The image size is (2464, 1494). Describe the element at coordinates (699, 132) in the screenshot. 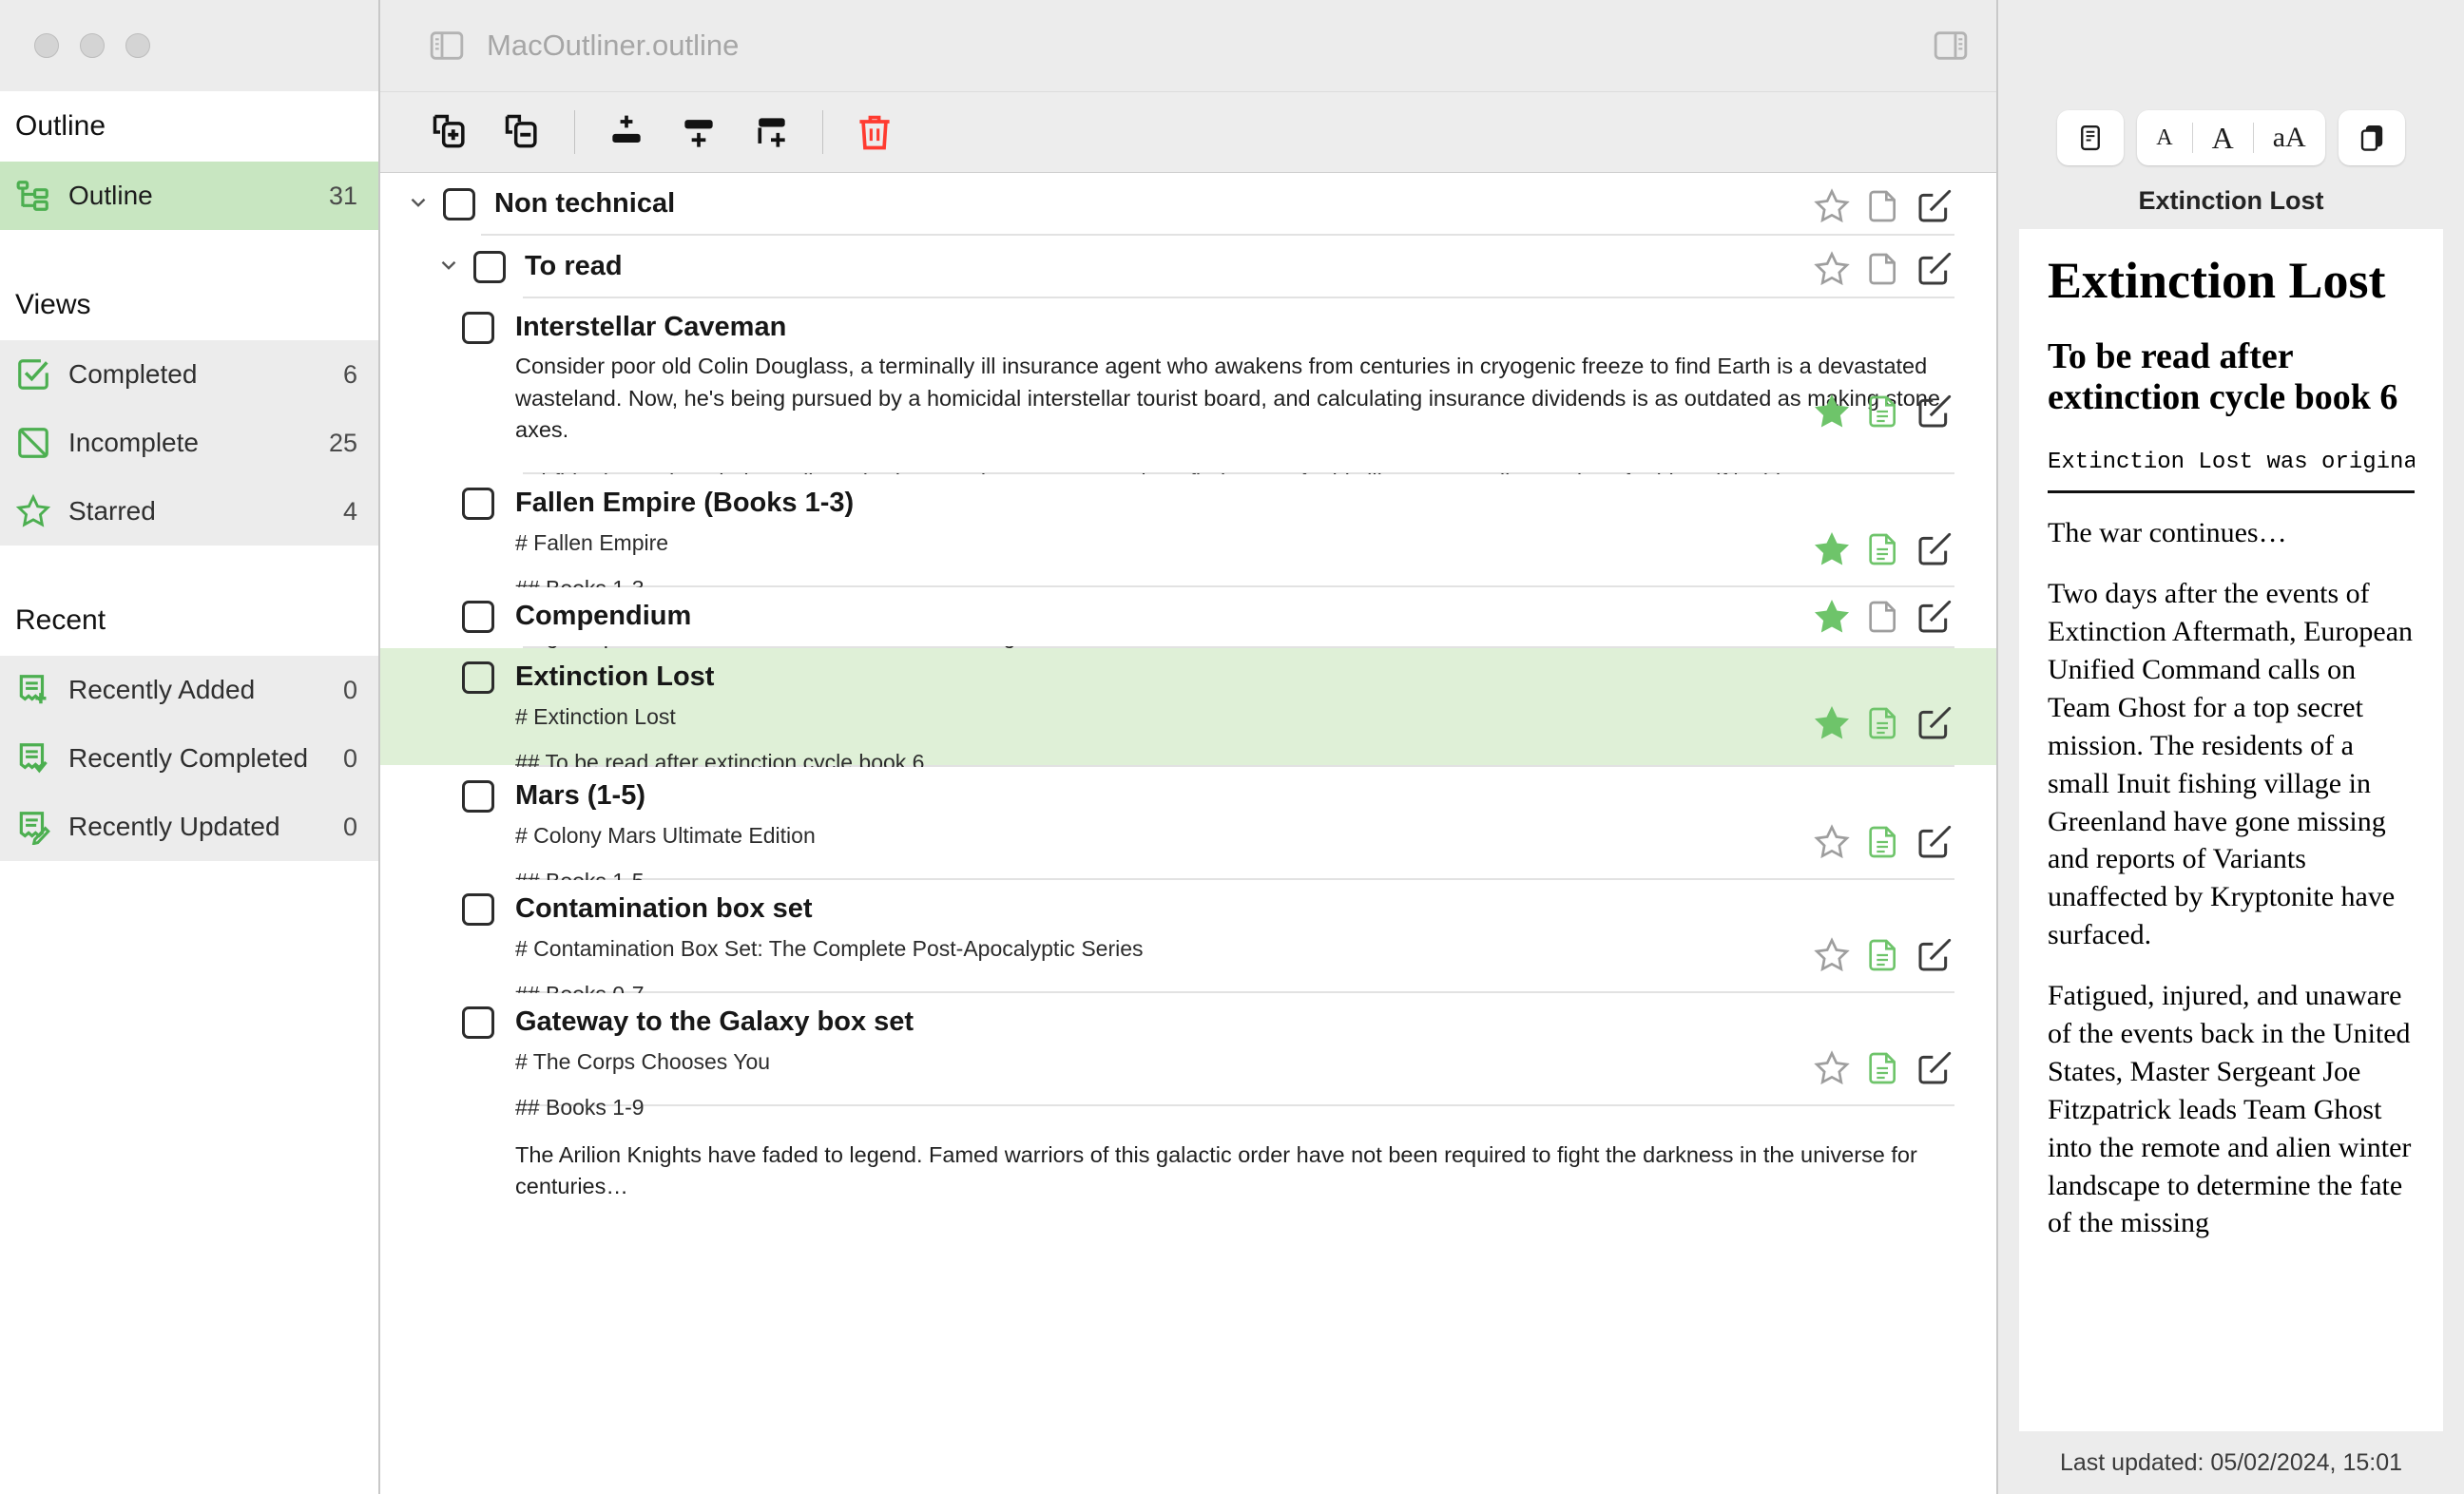

I see `add-row-below-button` at that location.